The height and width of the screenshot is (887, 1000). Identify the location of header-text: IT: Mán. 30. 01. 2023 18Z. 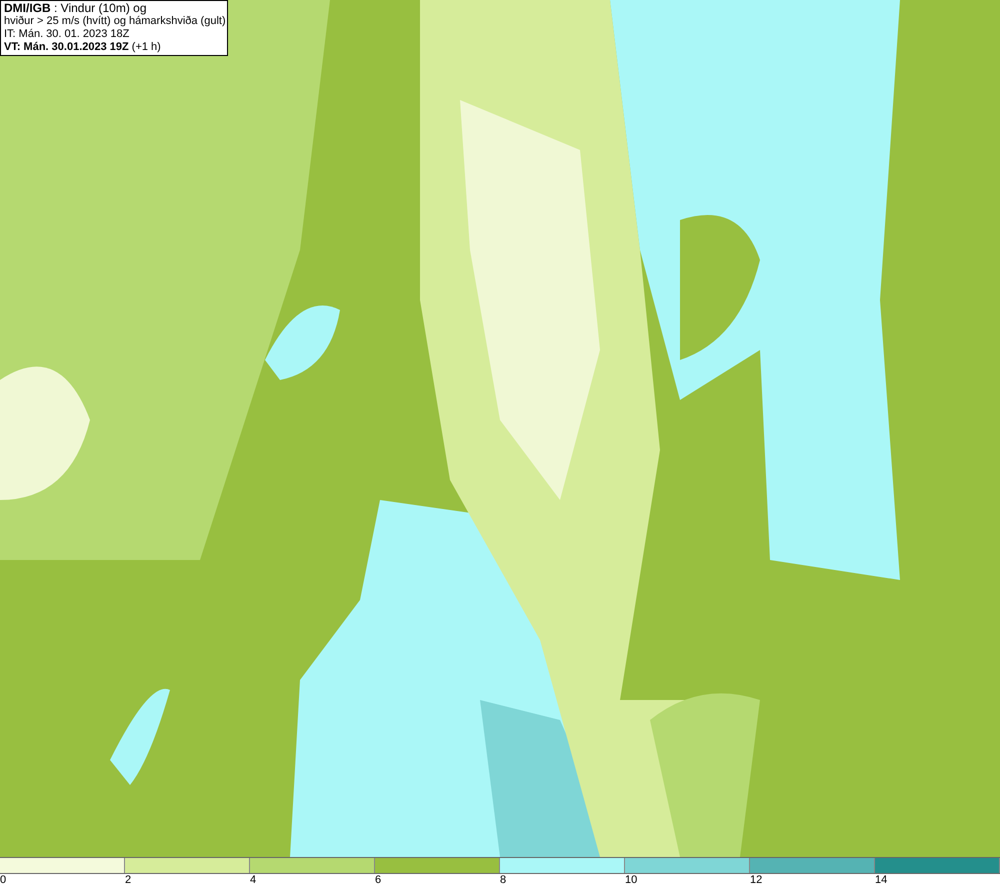
(67, 34).